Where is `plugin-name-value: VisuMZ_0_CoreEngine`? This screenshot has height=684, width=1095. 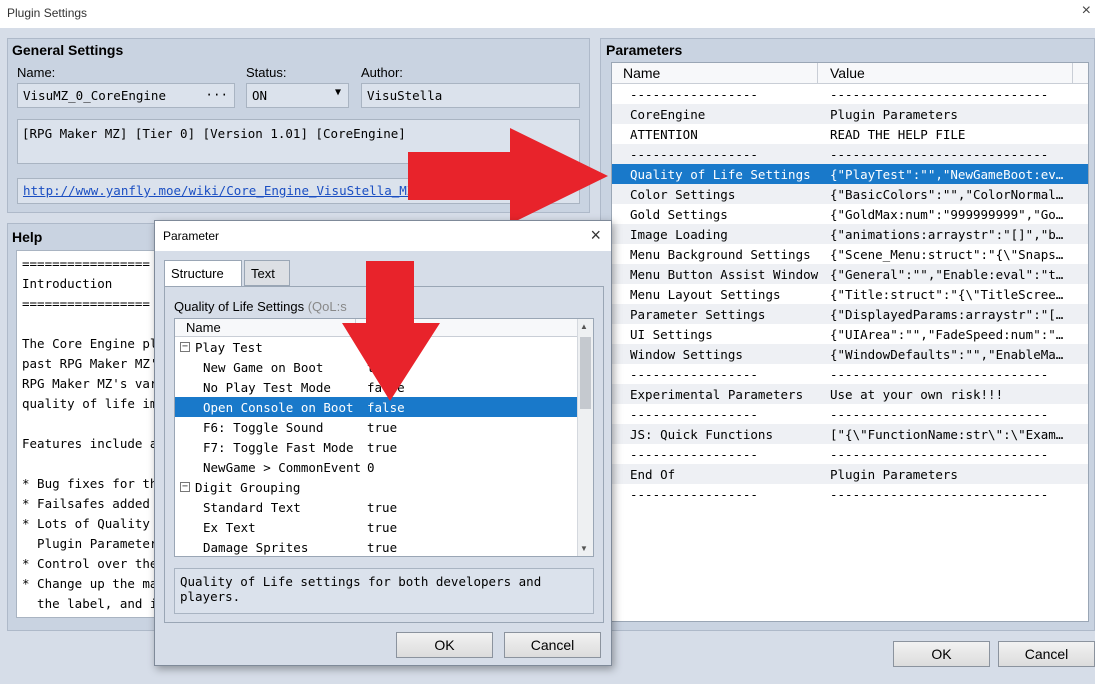
plugin-name-value: VisuMZ_0_CoreEngine is located at coordinates (94, 95).